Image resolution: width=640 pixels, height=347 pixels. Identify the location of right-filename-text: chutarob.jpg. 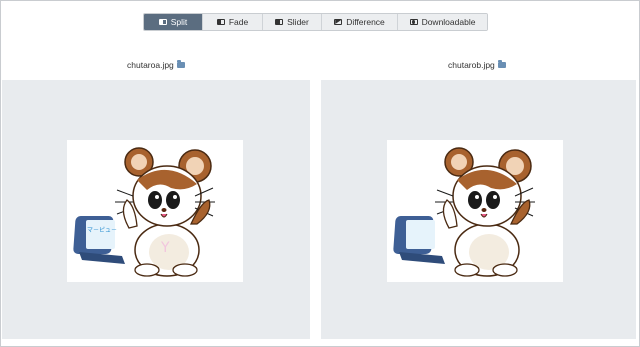
(471, 65).